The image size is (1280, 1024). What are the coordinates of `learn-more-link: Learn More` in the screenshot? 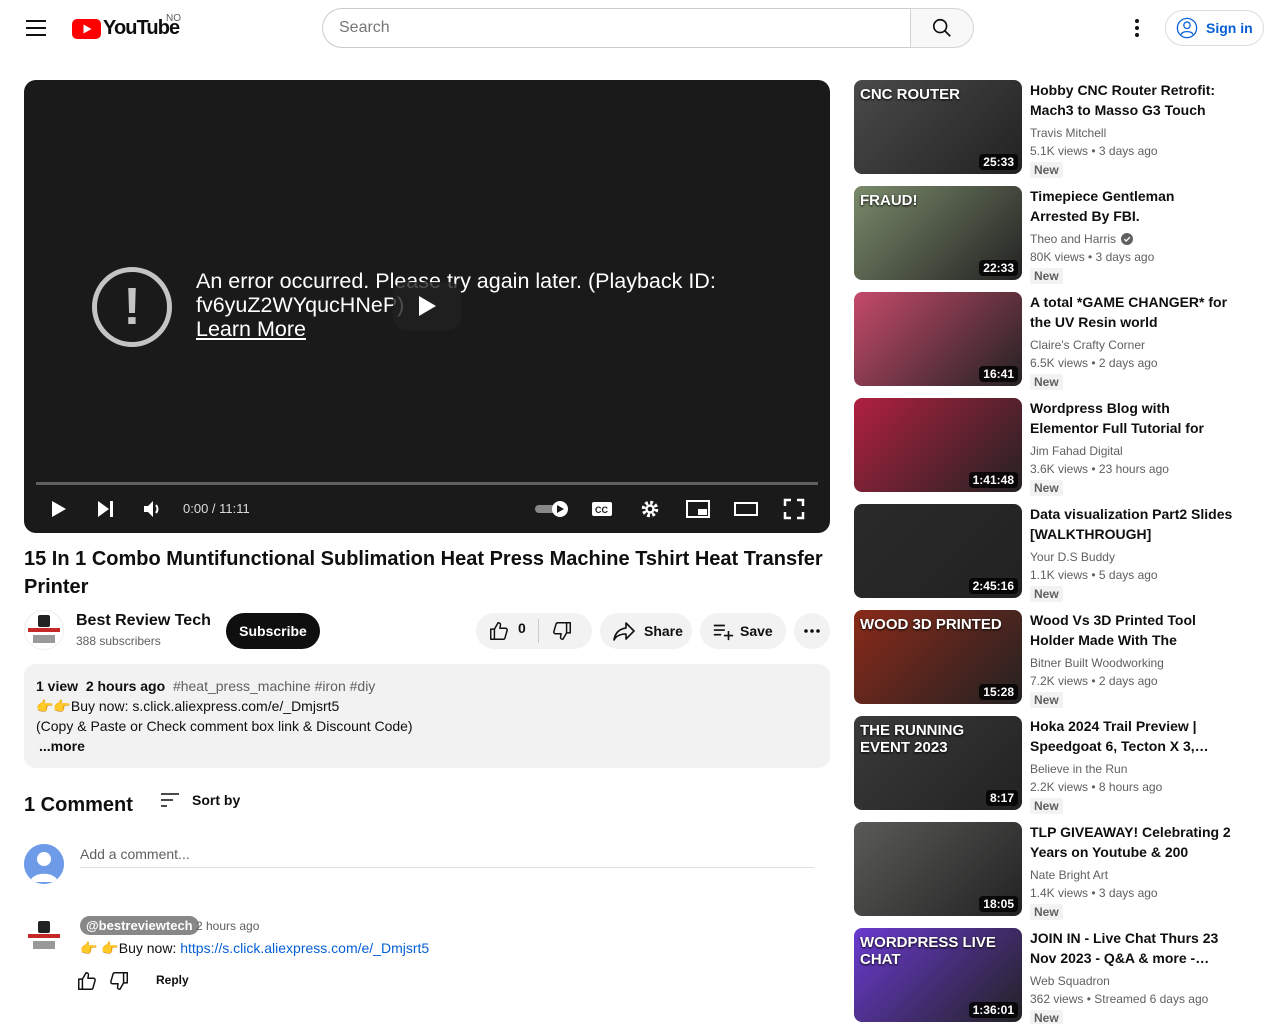 It's located at (251, 329).